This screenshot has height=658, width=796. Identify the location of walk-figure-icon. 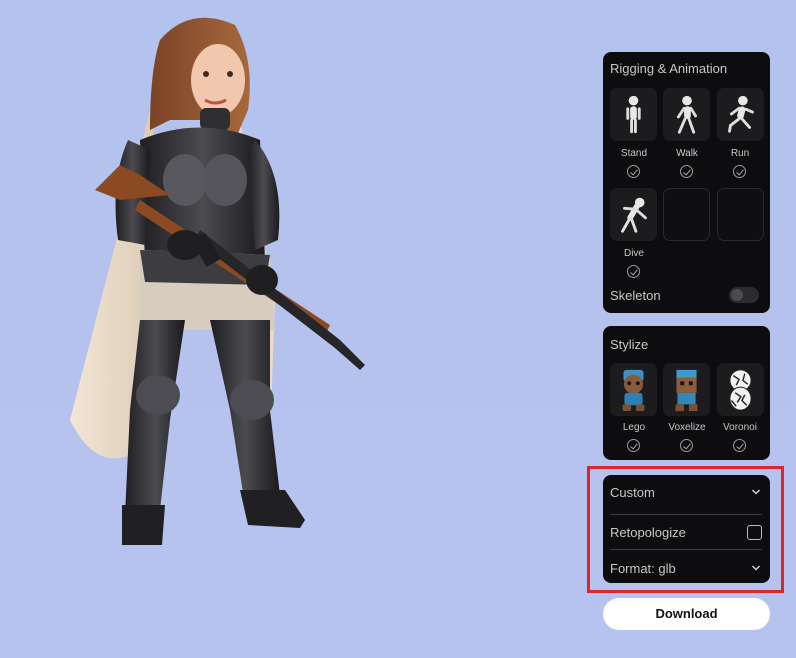
(687, 114).